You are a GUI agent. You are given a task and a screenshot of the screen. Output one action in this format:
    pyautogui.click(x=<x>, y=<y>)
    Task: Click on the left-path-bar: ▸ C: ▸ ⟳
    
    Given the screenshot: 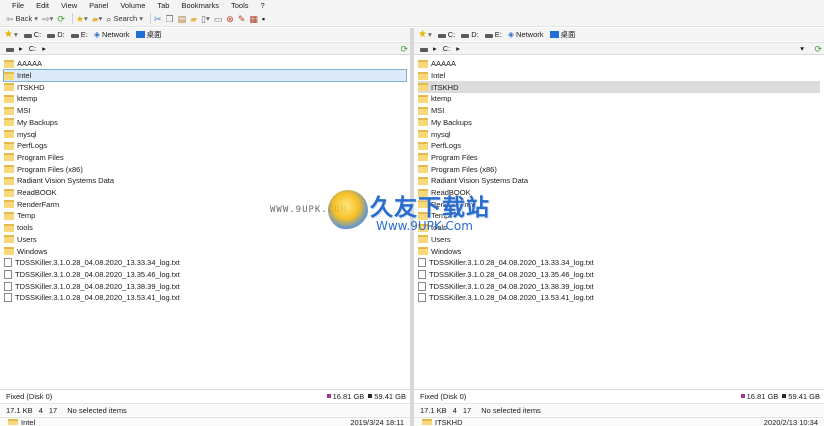 What is the action you would take?
    pyautogui.click(x=205, y=48)
    